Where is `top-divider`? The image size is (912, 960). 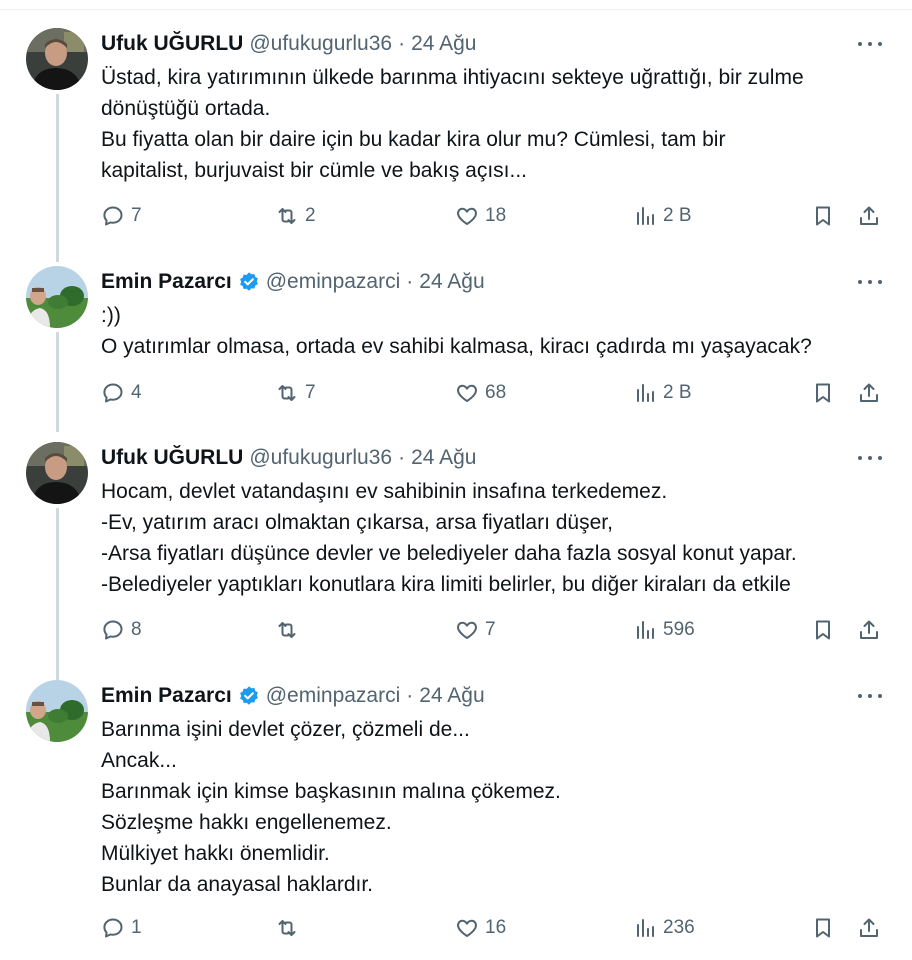 top-divider is located at coordinates (456, 5).